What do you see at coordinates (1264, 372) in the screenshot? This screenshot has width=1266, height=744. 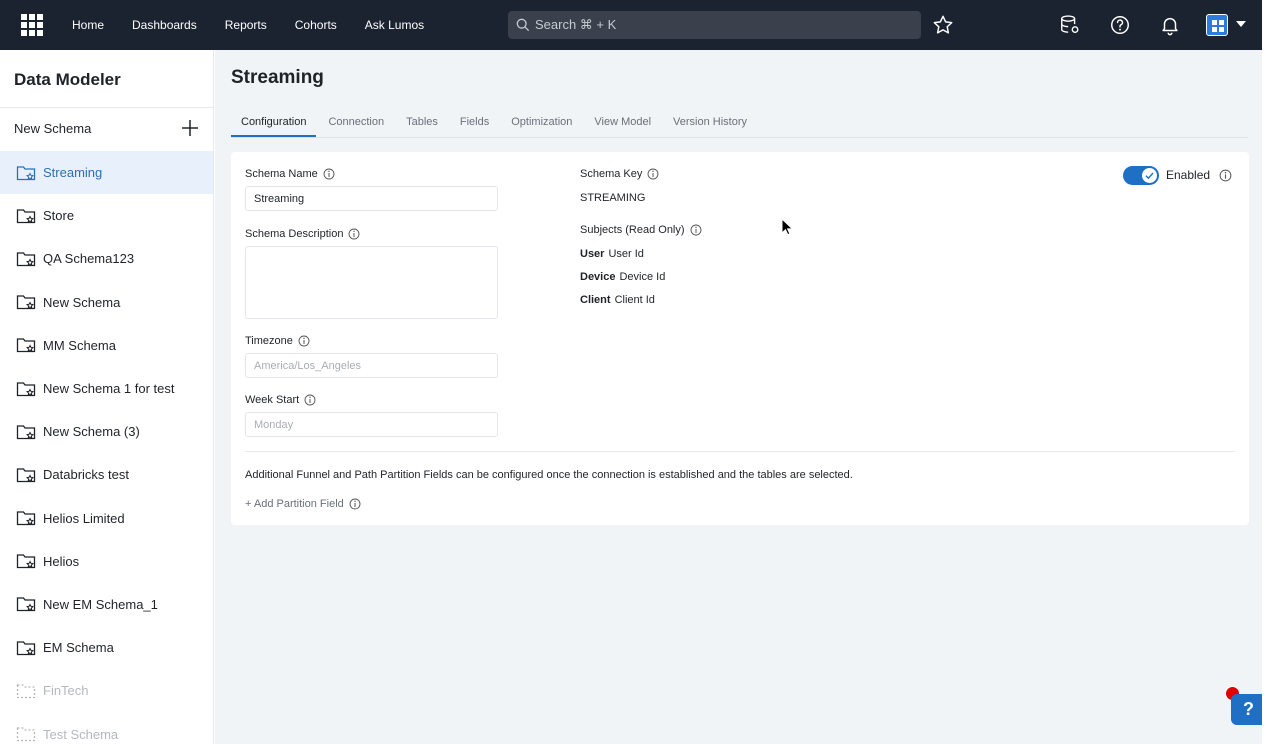 I see `window-edge` at bounding box center [1264, 372].